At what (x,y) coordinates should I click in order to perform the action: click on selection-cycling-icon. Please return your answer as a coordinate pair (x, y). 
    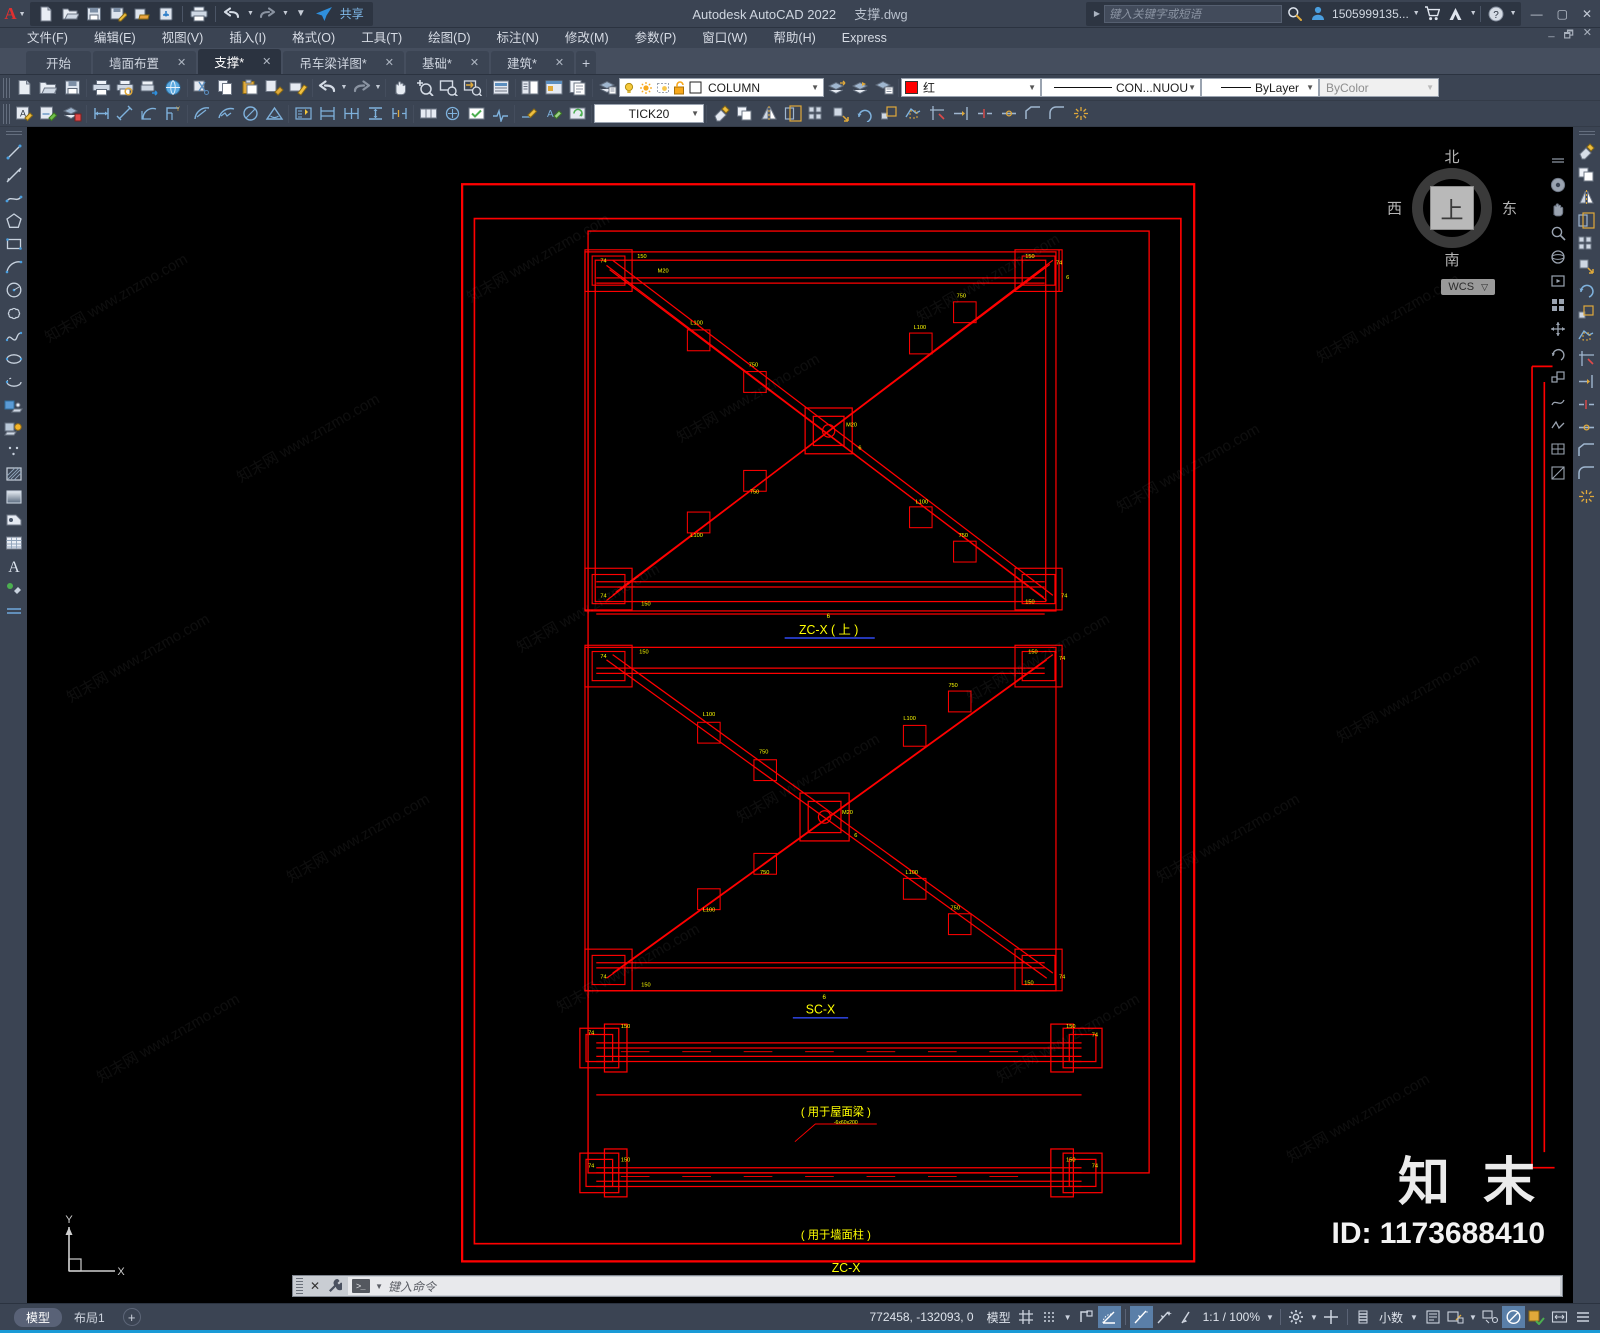
    Looking at the image, I should click on (1331, 1317).